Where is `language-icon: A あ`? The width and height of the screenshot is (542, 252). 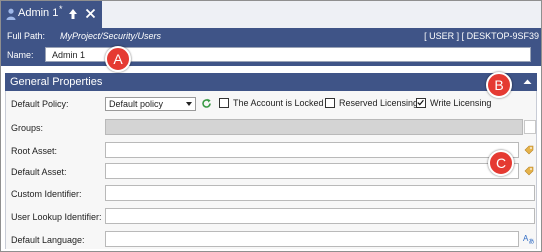
language-icon: A あ is located at coordinates (529, 238).